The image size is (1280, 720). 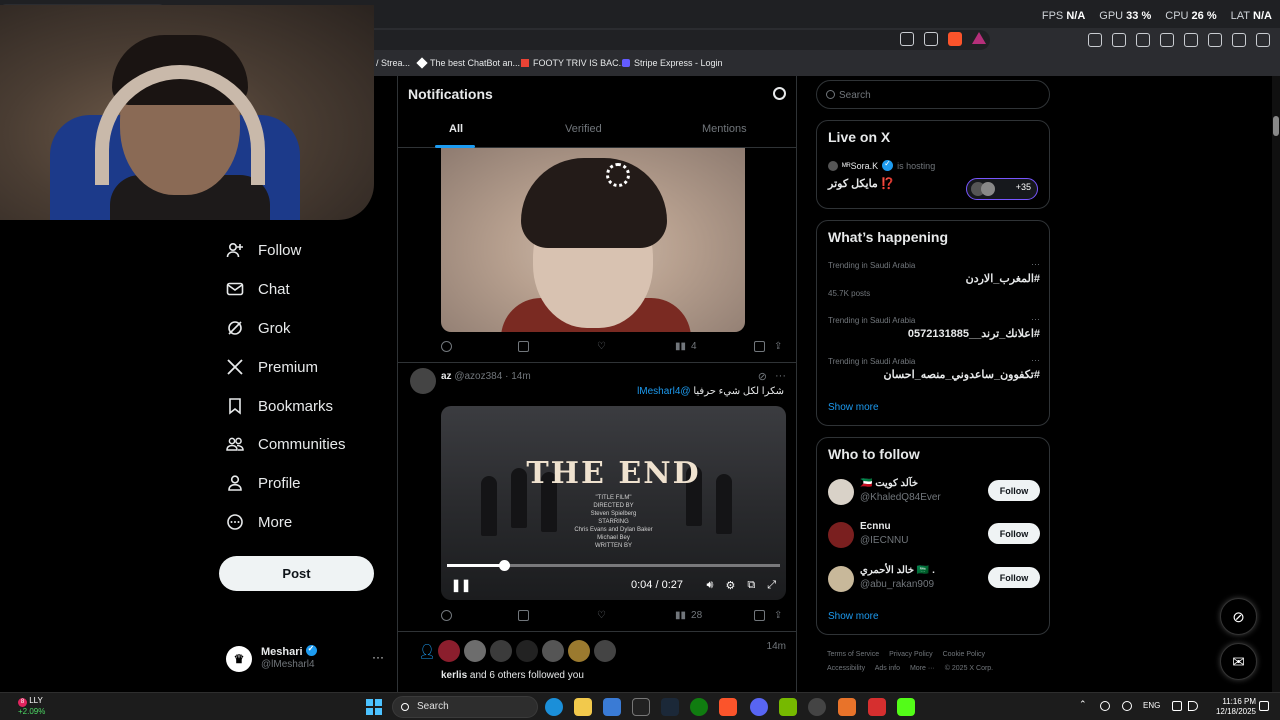 What do you see at coordinates (1263, 40) in the screenshot?
I see `menu-icon` at bounding box center [1263, 40].